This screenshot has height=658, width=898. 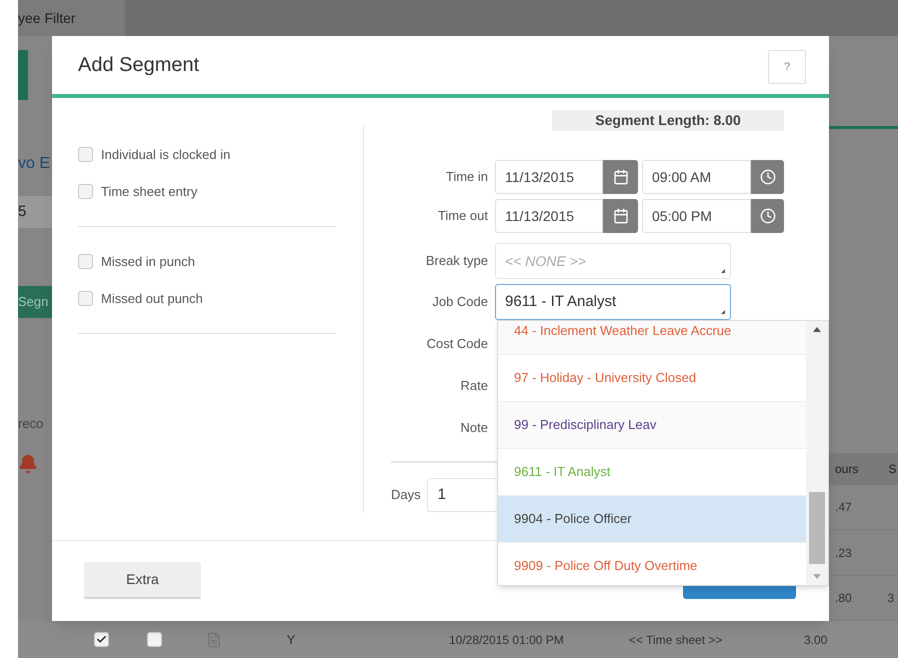 What do you see at coordinates (148, 261) in the screenshot?
I see `checkbox-label: Missed in punch` at bounding box center [148, 261].